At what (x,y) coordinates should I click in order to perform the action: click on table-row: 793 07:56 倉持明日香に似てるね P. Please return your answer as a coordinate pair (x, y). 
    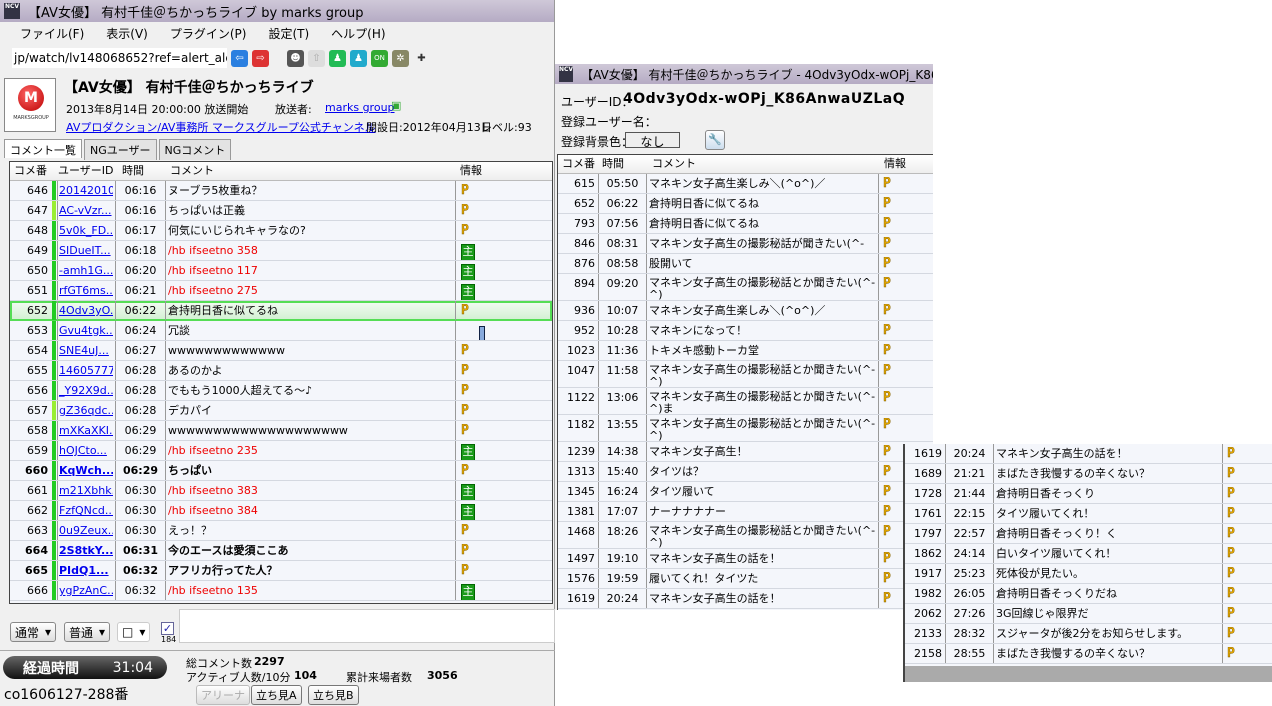
    Looking at the image, I should click on (745, 224).